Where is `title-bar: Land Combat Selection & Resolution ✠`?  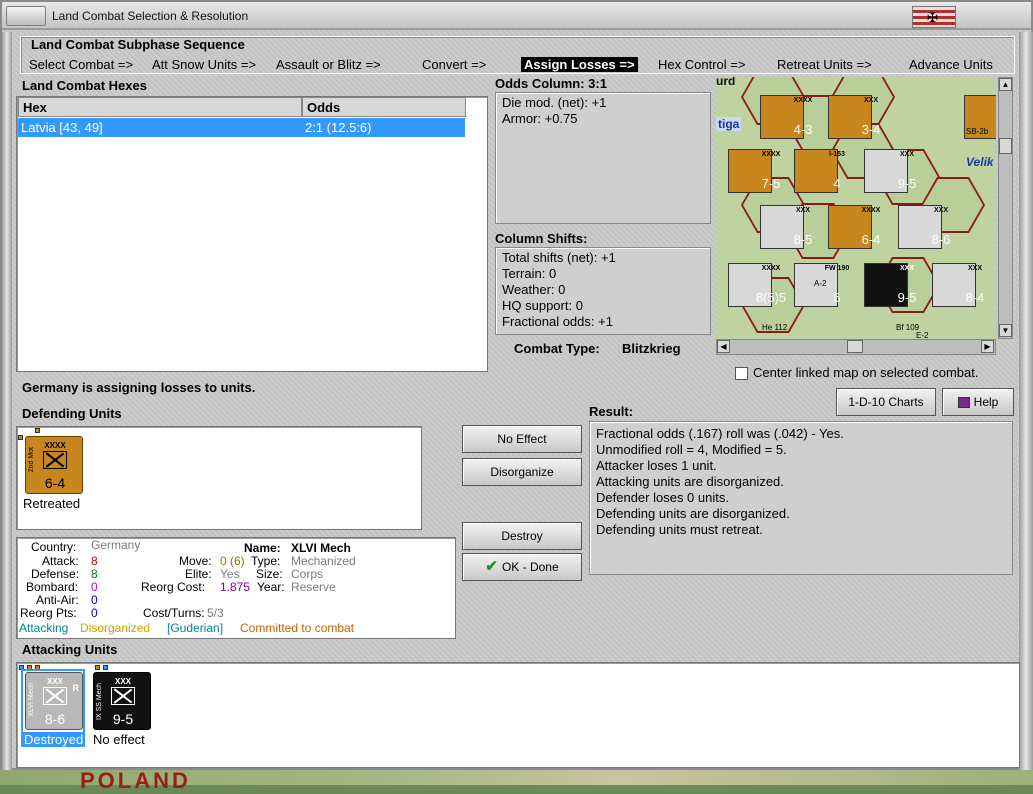 title-bar: Land Combat Selection & Resolution ✠ is located at coordinates (516, 16).